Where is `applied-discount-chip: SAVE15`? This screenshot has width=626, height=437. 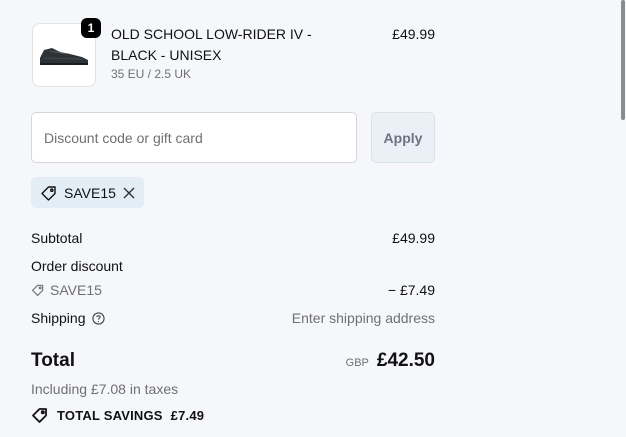
applied-discount-chip: SAVE15 is located at coordinates (87, 192).